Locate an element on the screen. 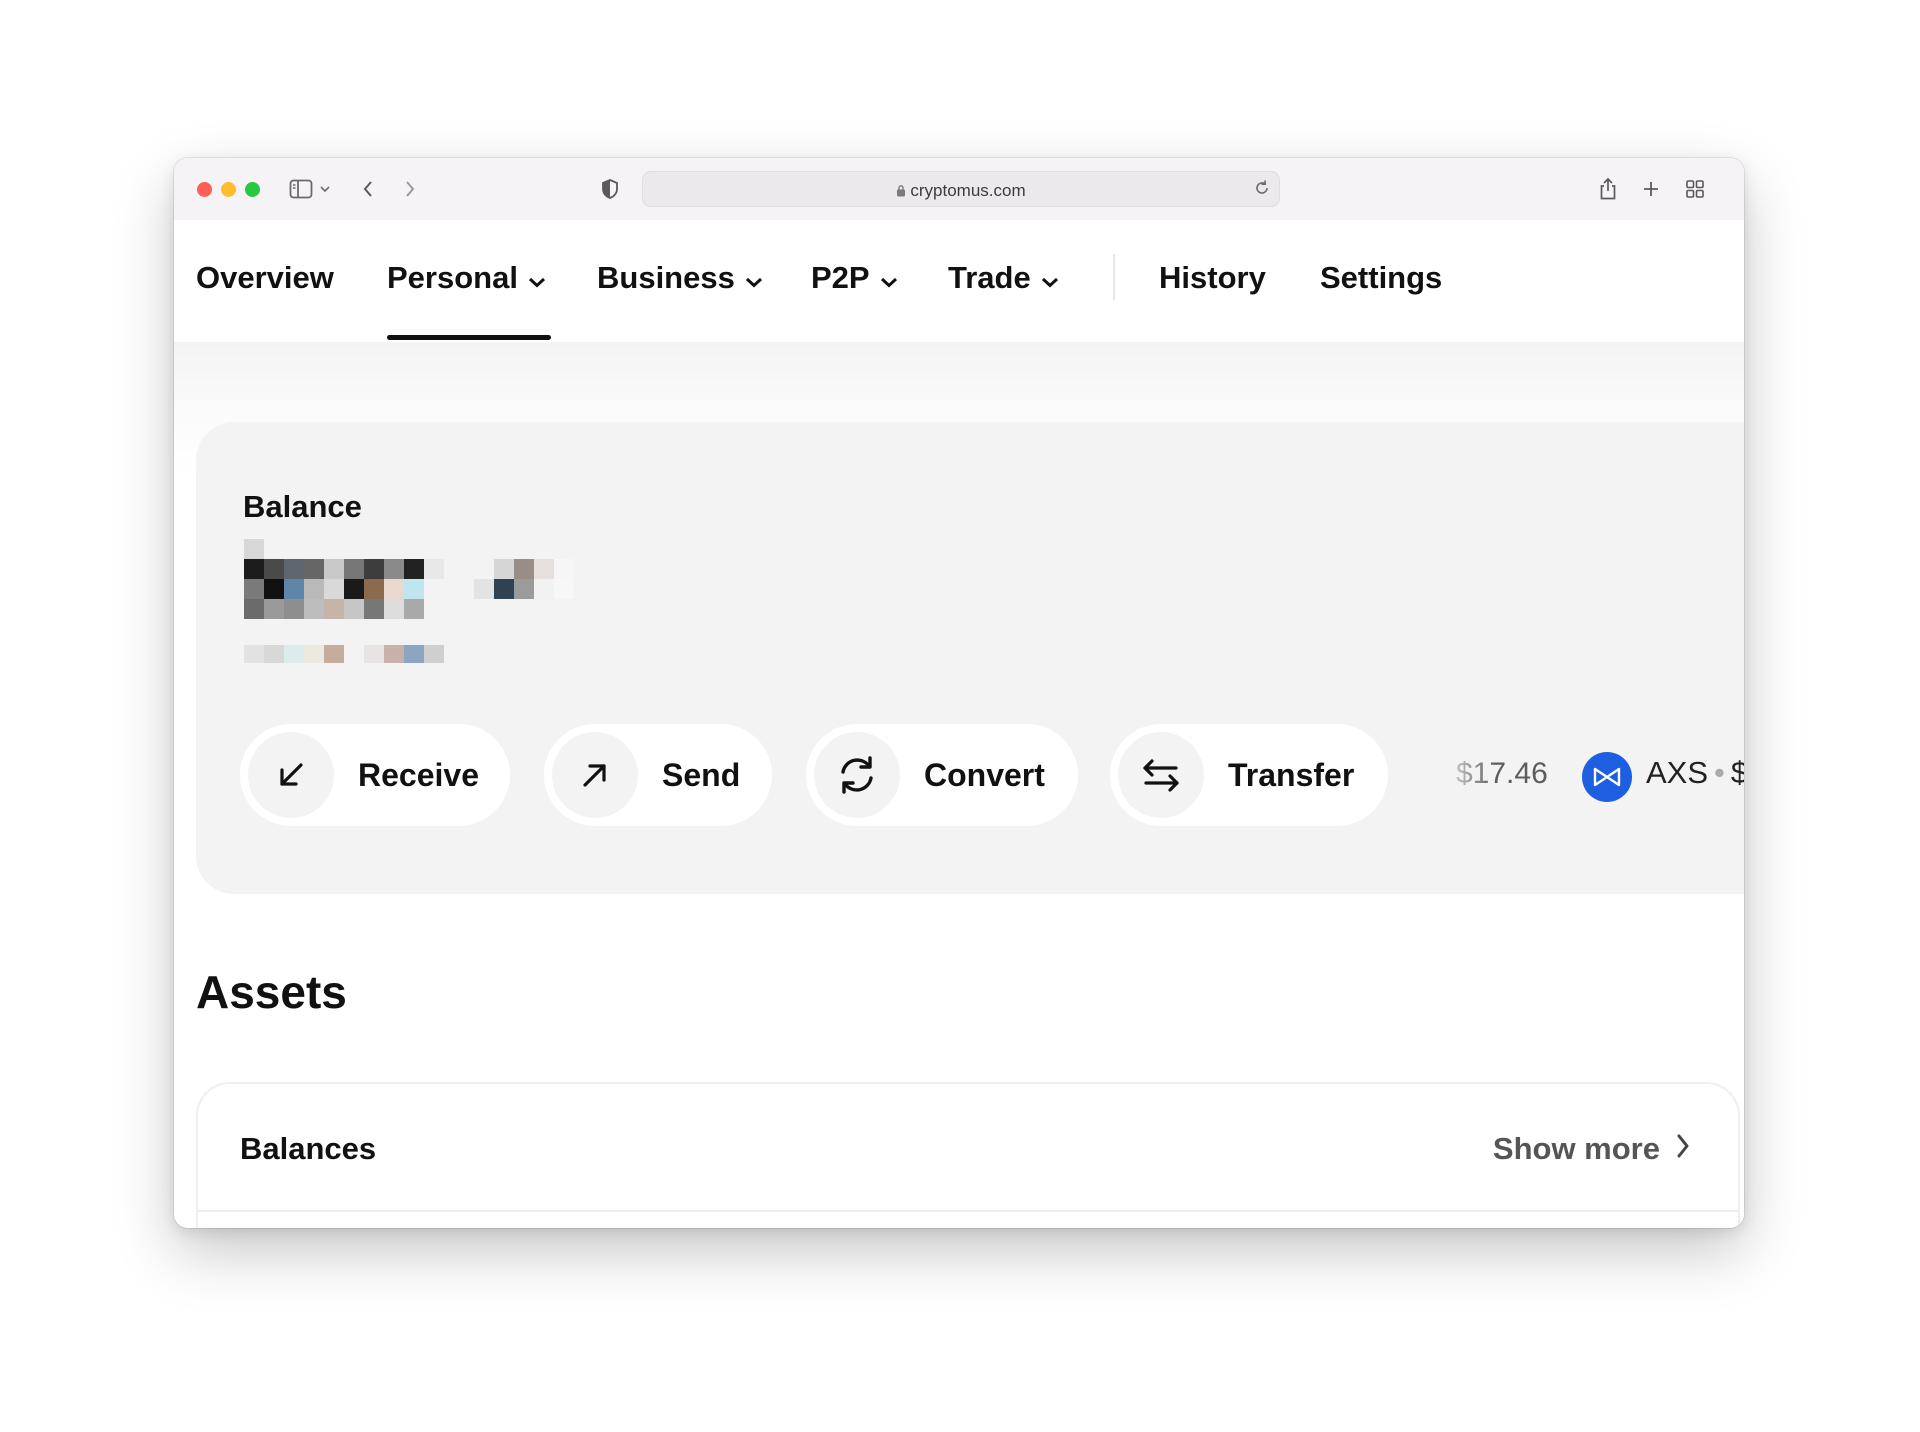  active-tab-indicator is located at coordinates (469, 337).